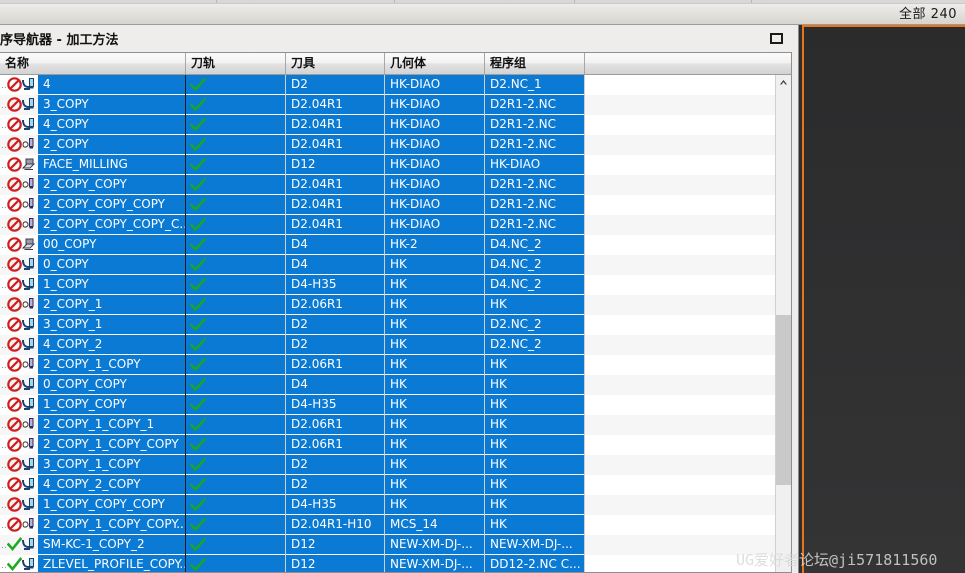 The width and height of the screenshot is (965, 573). I want to click on table-row: .. 1_COPY_COPY D4-H35 HK HK, so click(387, 405).